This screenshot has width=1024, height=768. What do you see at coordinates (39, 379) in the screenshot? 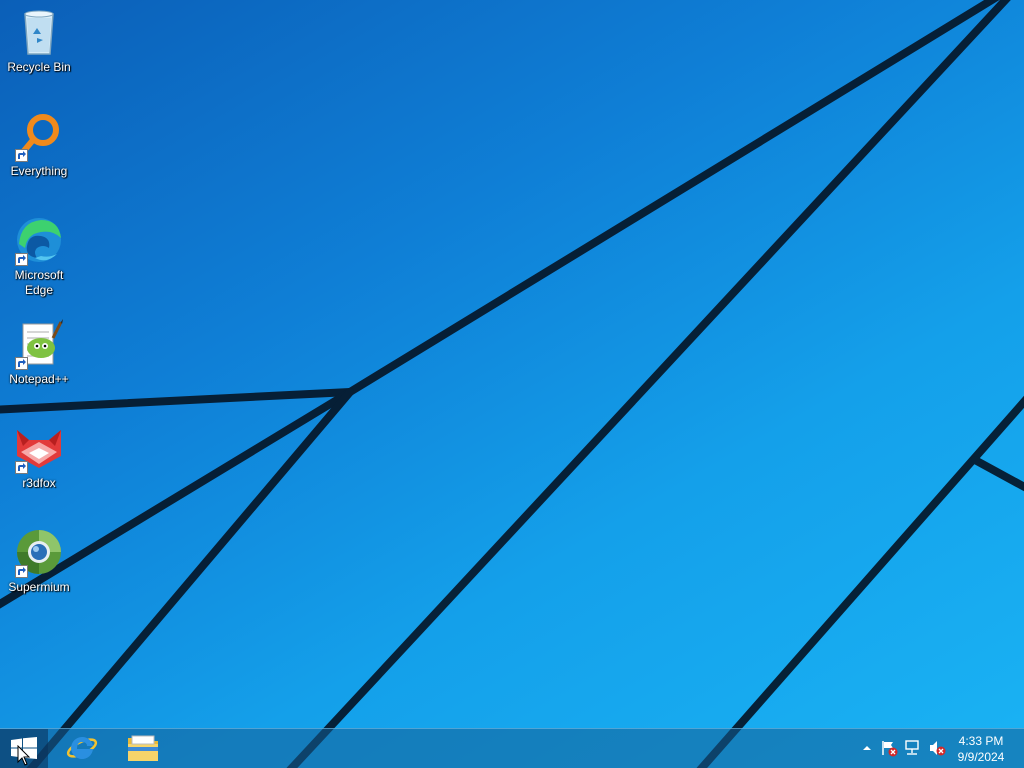
I see `desktop-icon-label: Notepad++` at bounding box center [39, 379].